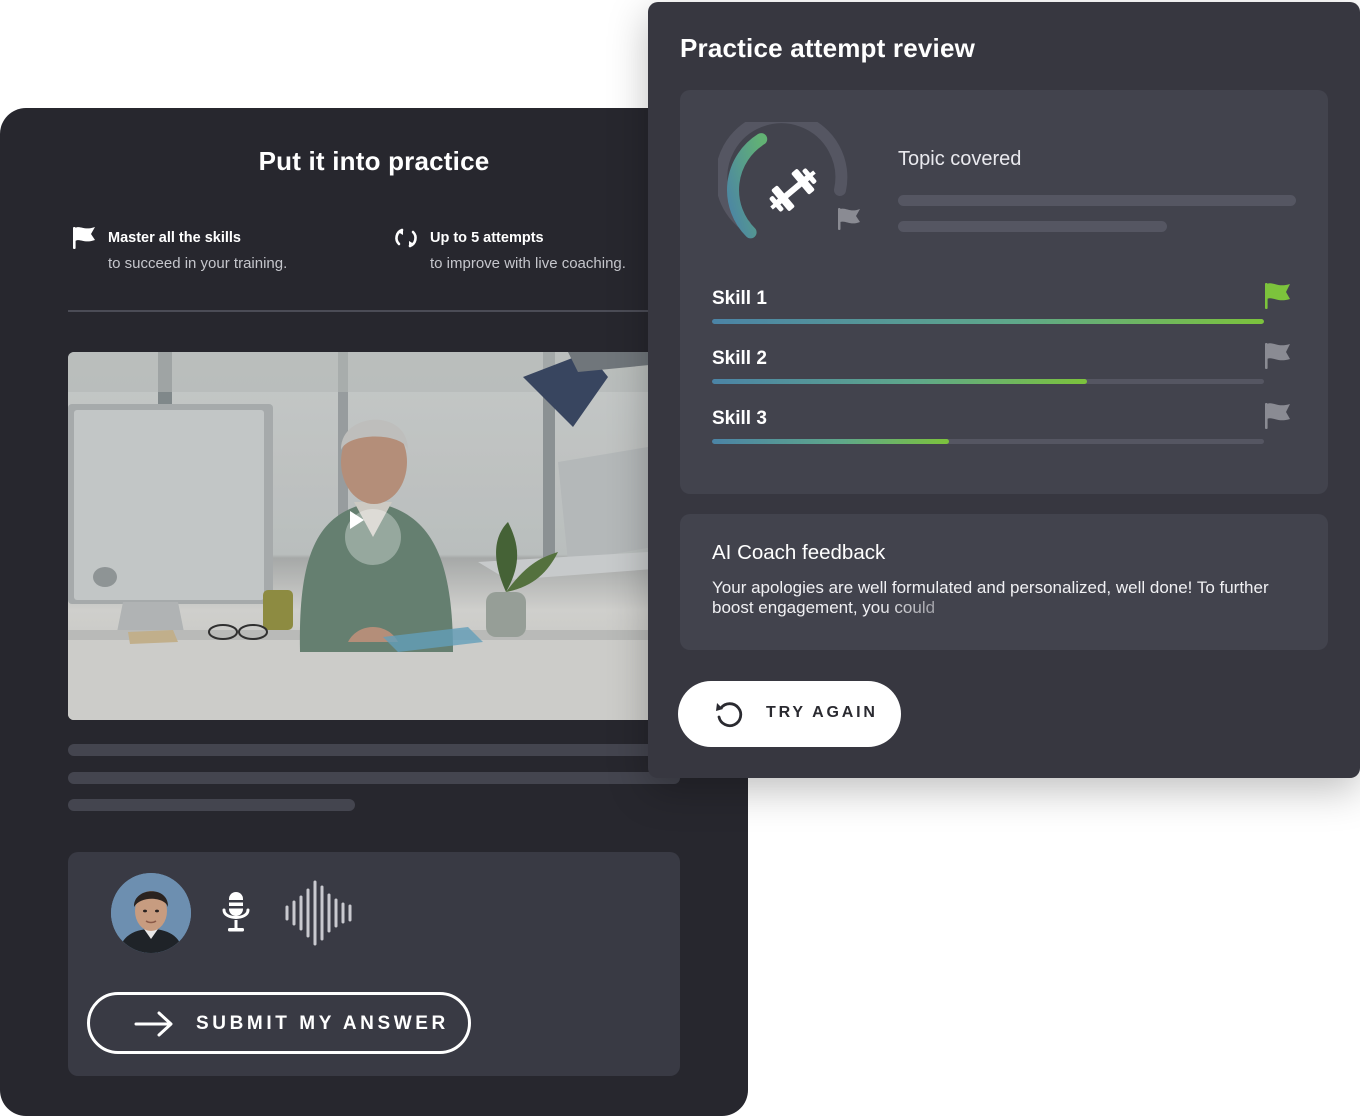 This screenshot has height=1120, width=1360. Describe the element at coordinates (739, 418) in the screenshot. I see `skill-label: Skill 3` at that location.